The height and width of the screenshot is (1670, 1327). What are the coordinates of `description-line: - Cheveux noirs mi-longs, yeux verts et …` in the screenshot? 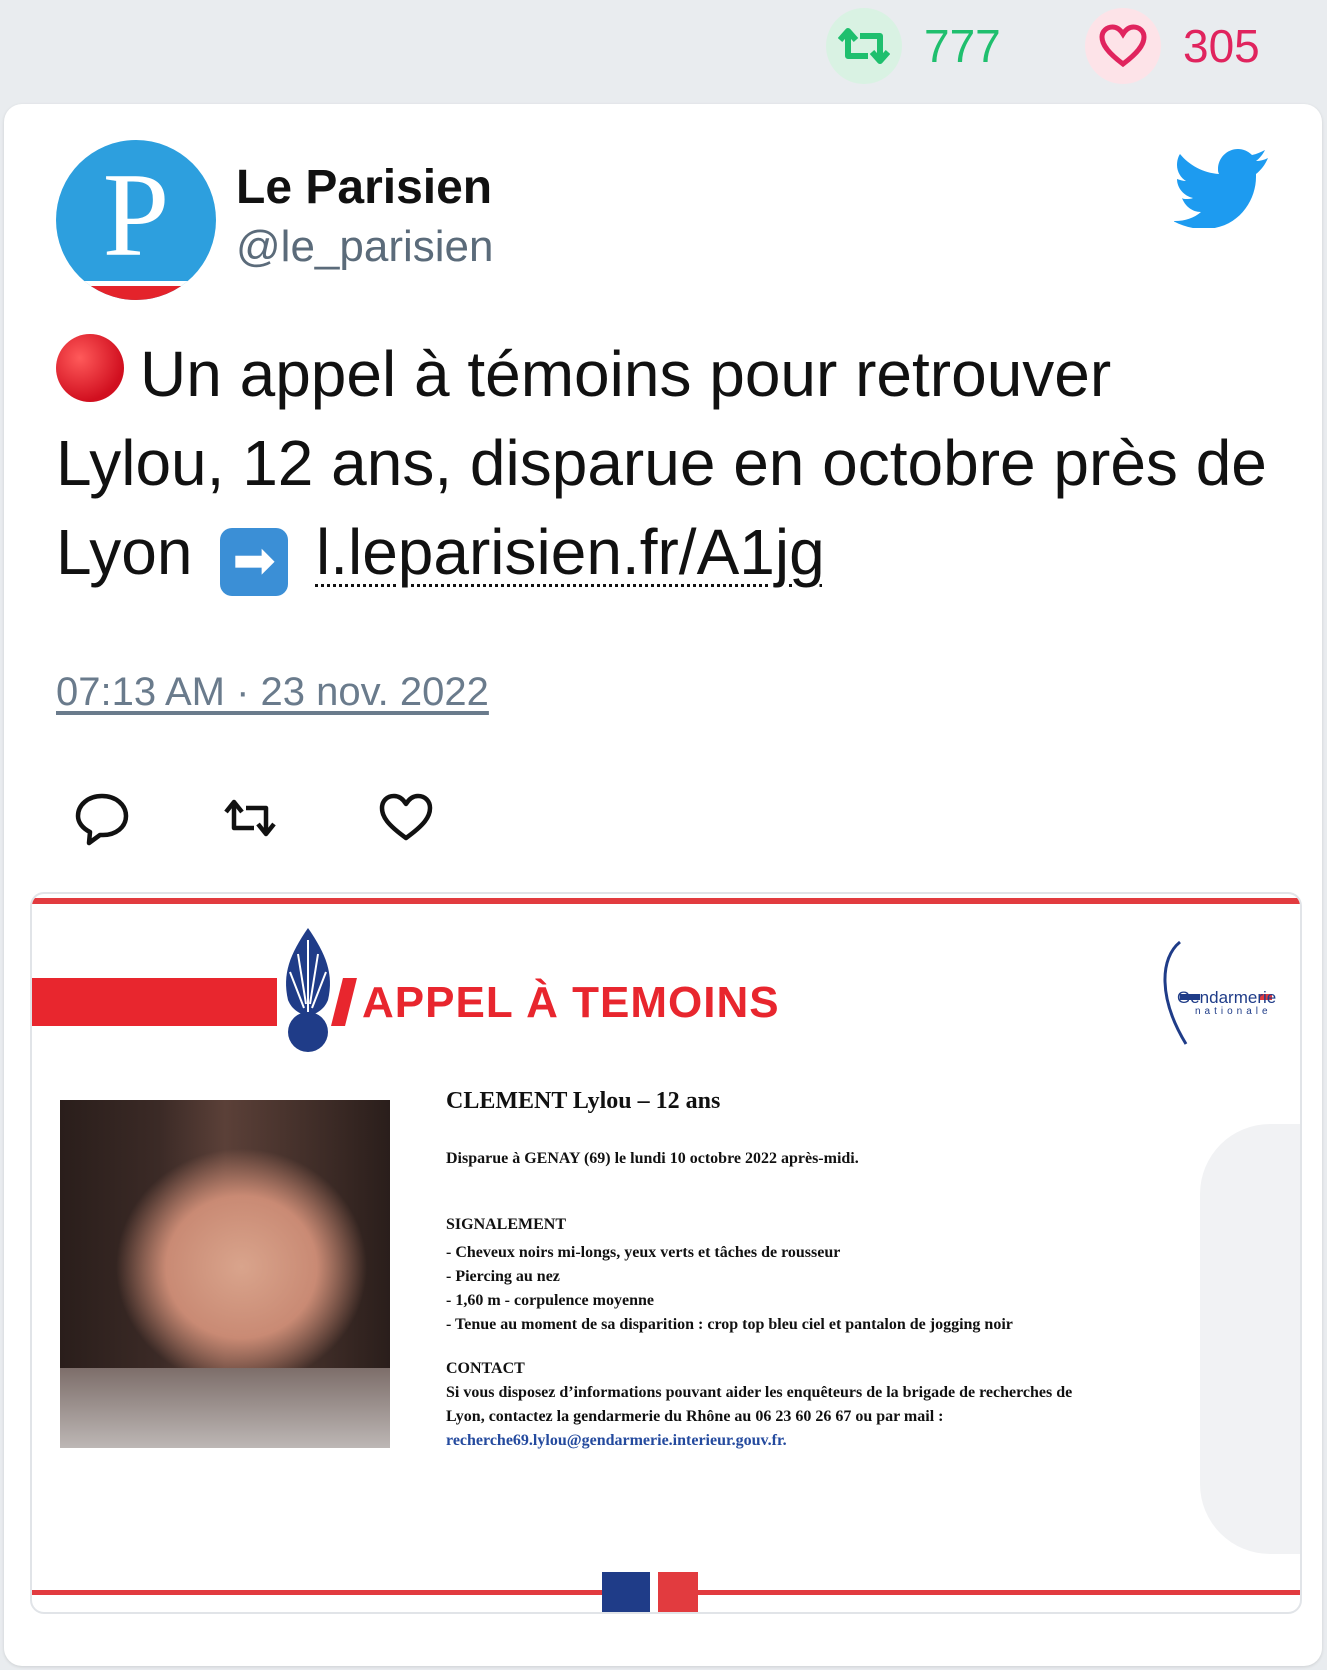 It's located at (643, 1252).